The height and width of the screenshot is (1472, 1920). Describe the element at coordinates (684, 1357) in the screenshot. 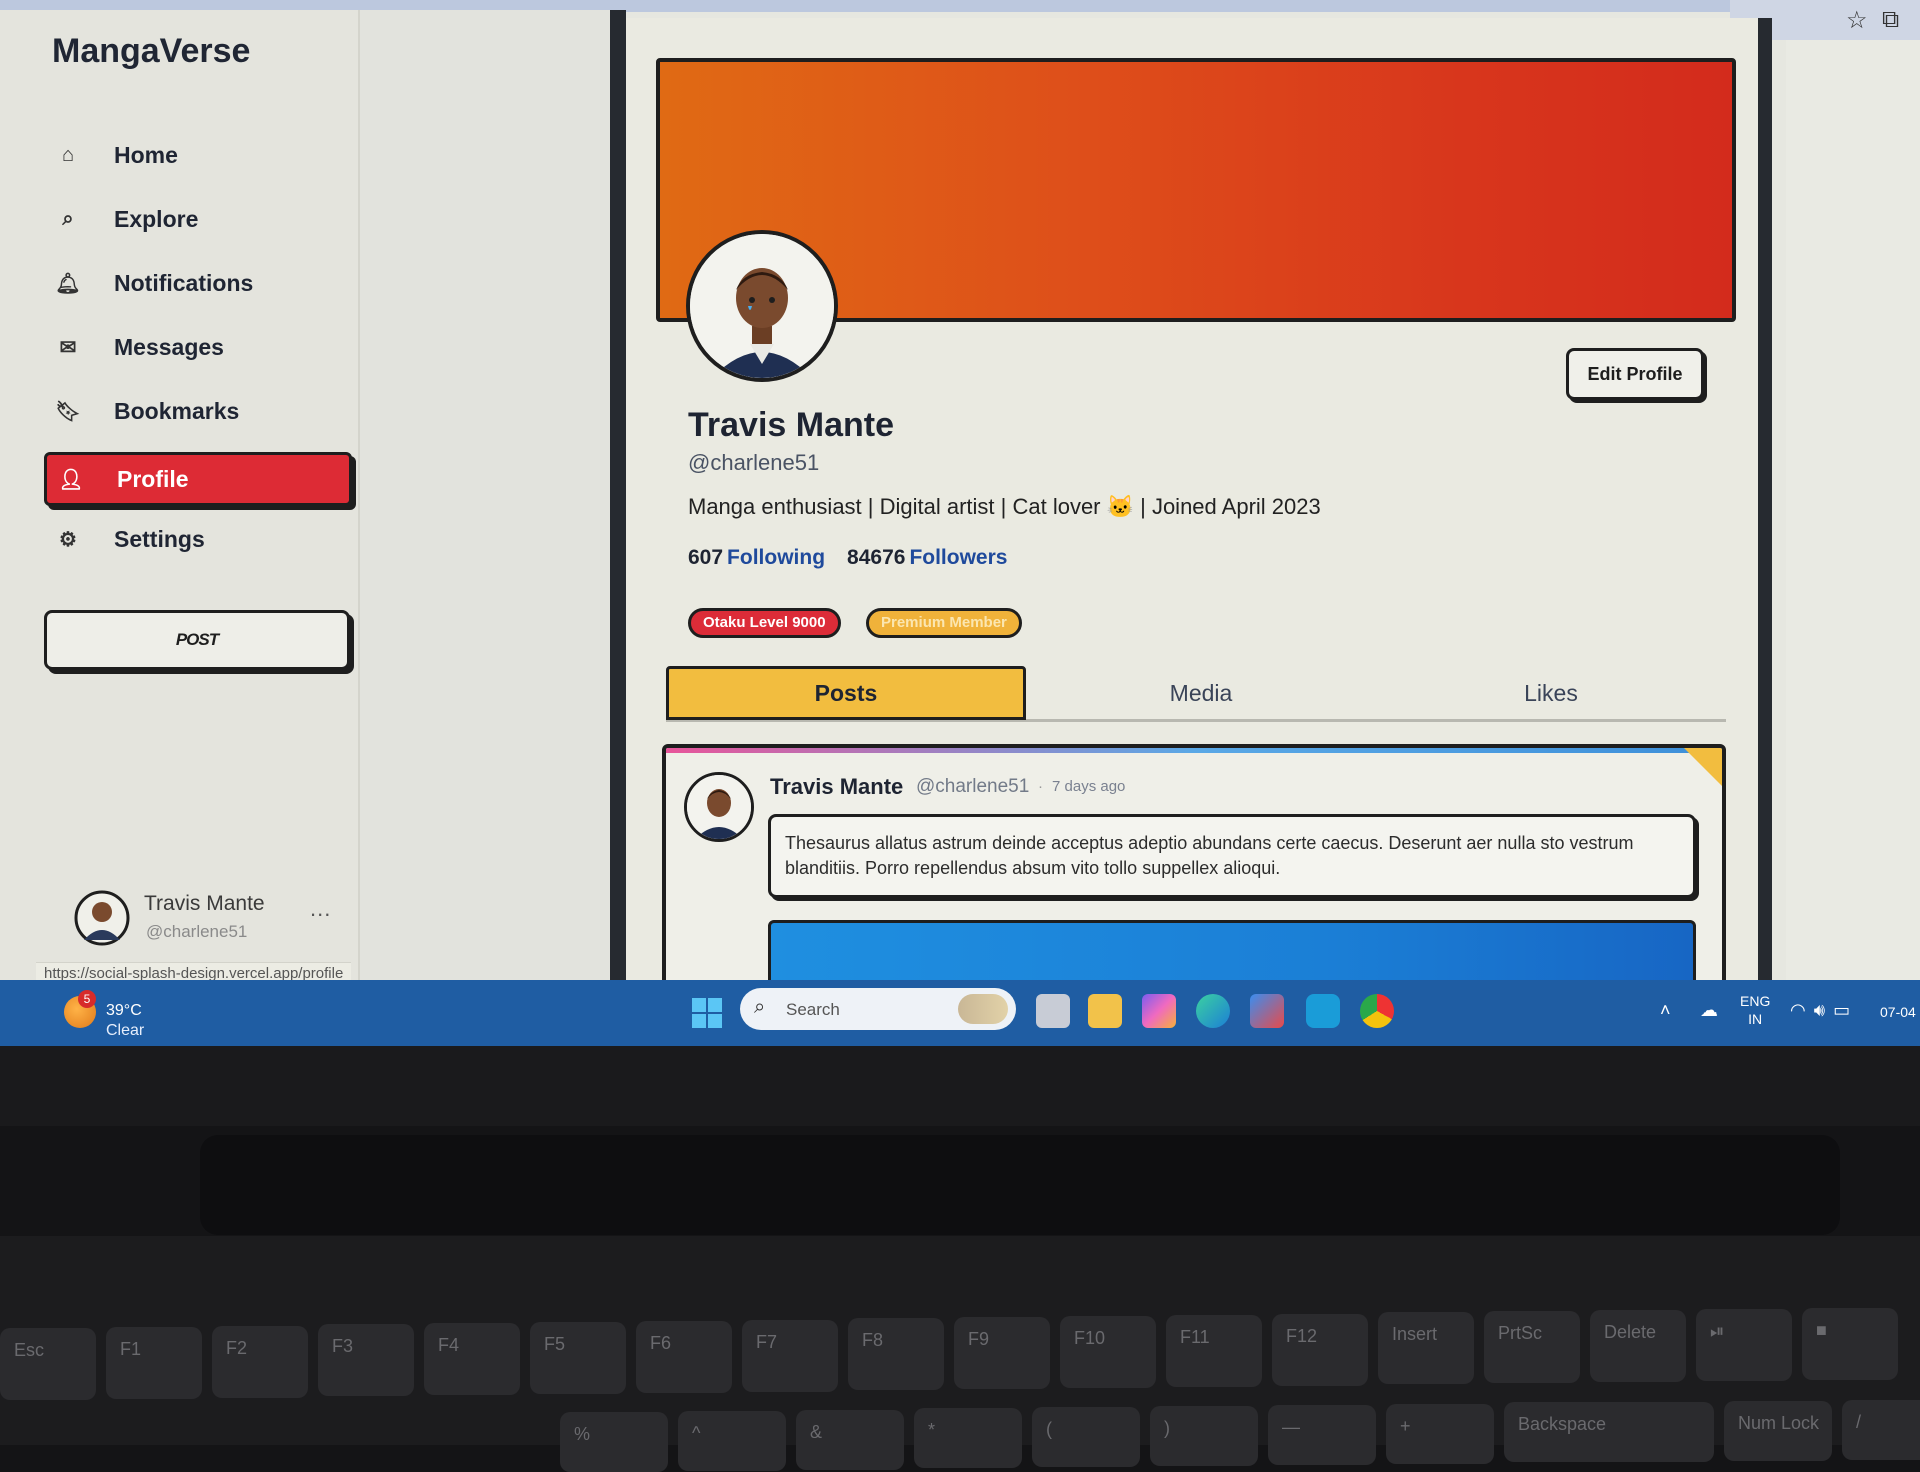

I see `keyboard-key: F6` at that location.